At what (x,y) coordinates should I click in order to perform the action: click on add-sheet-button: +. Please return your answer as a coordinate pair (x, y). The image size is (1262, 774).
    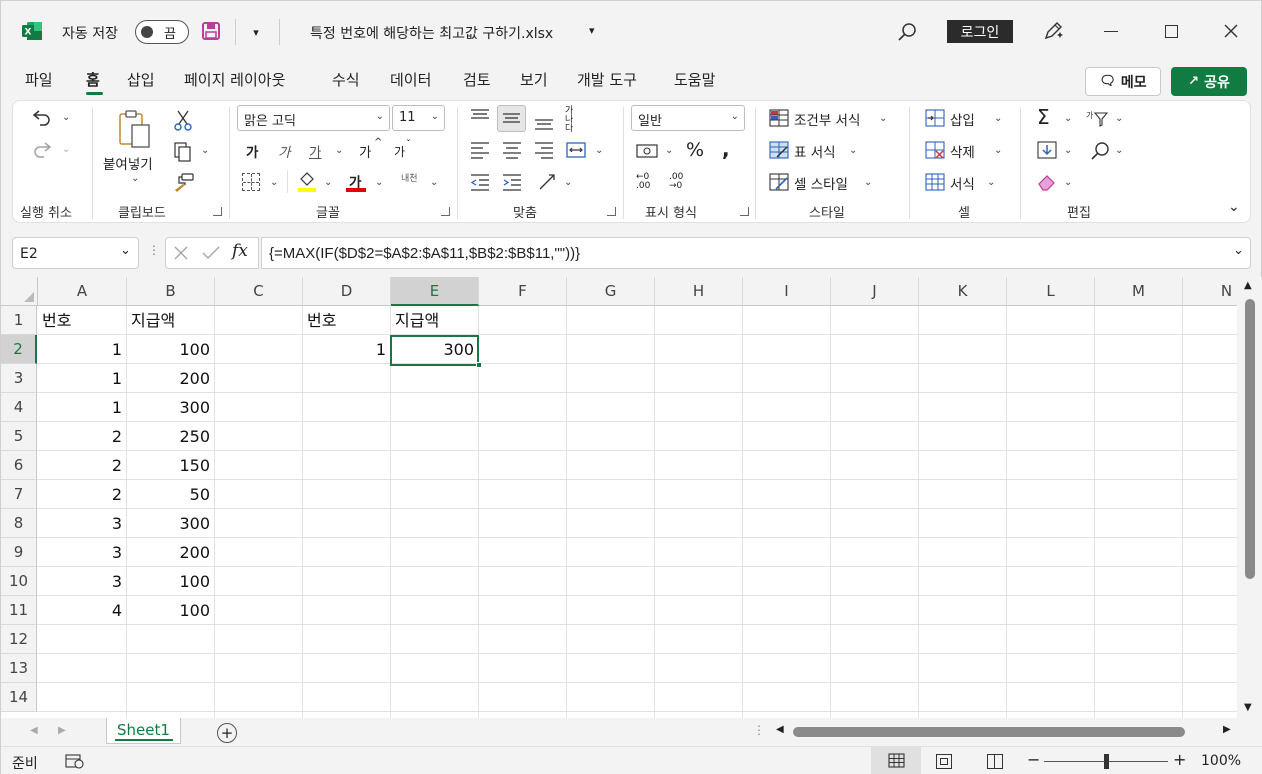
    Looking at the image, I should click on (227, 733).